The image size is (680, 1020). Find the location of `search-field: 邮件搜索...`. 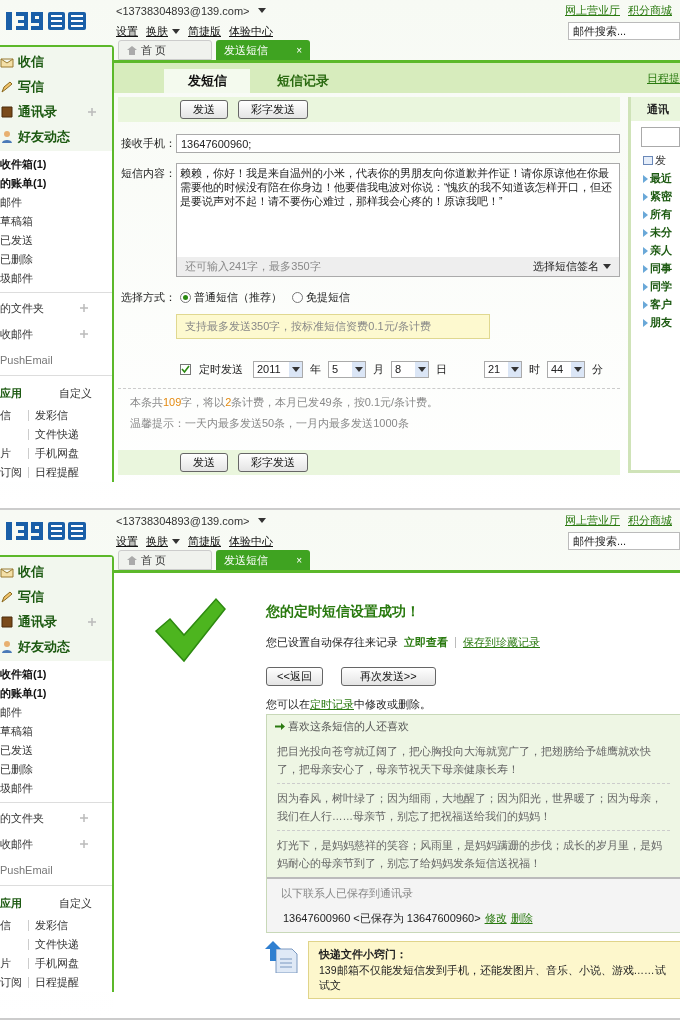

search-field: 邮件搜索... is located at coordinates (624, 541).